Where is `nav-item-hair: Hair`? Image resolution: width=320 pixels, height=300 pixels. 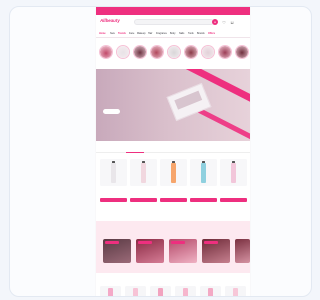
nav-item-hair: Hair is located at coordinates (150, 33).